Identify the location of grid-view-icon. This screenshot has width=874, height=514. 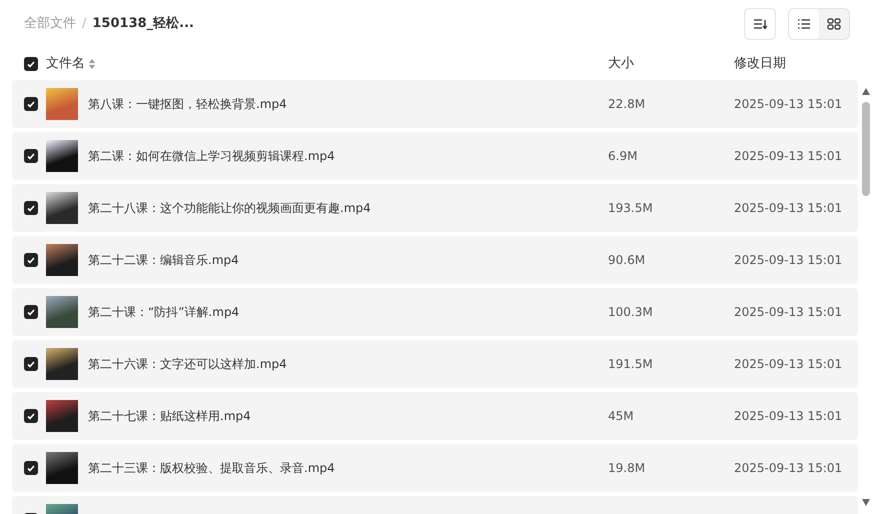
(834, 24).